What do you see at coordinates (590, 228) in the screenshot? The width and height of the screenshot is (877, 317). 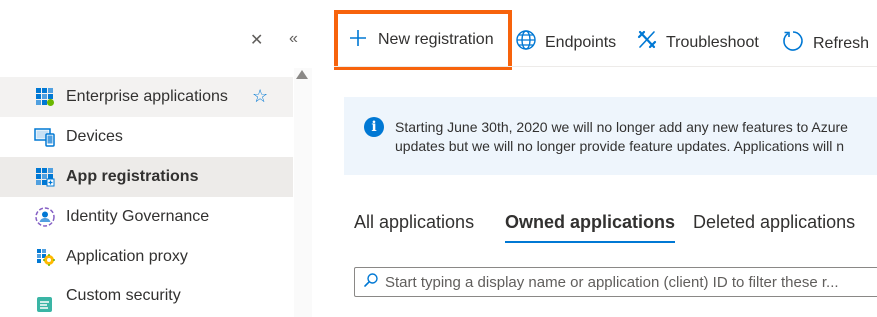 I see `tab-owned-applications: Owned applications` at bounding box center [590, 228].